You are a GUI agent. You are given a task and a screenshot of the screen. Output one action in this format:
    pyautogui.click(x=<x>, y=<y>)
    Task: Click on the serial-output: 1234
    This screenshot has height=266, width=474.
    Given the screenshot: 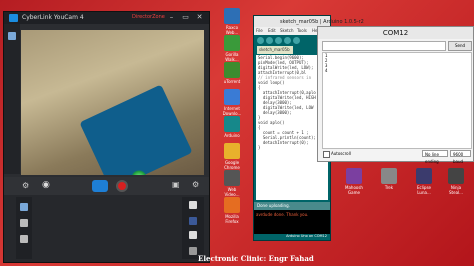 What is the action you would take?
    pyautogui.click(x=397, y=100)
    